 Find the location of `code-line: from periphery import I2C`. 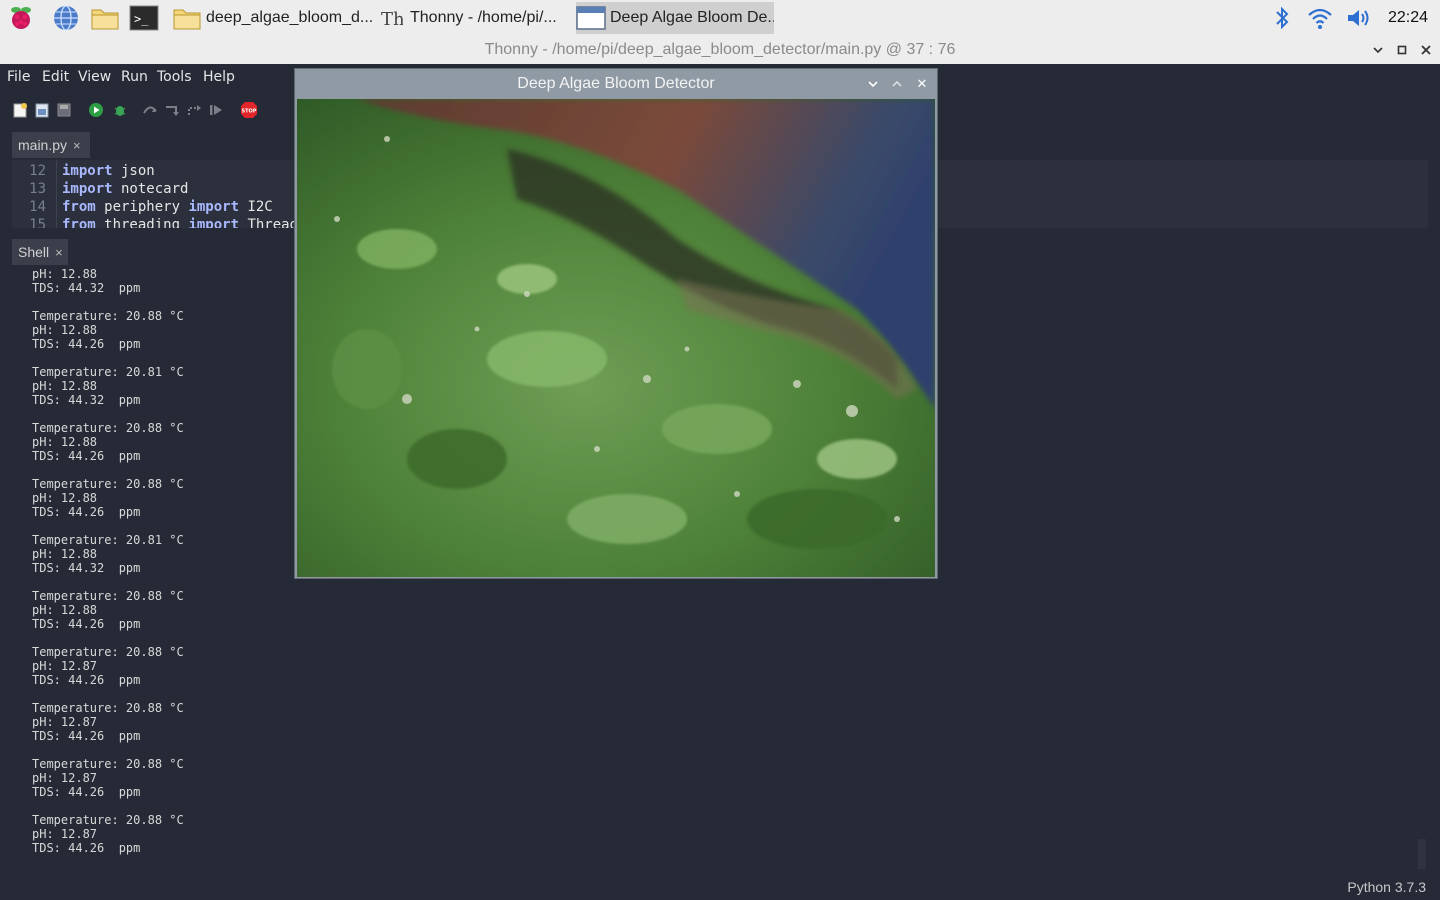

code-line: from periphery import I2C is located at coordinates (167, 207).